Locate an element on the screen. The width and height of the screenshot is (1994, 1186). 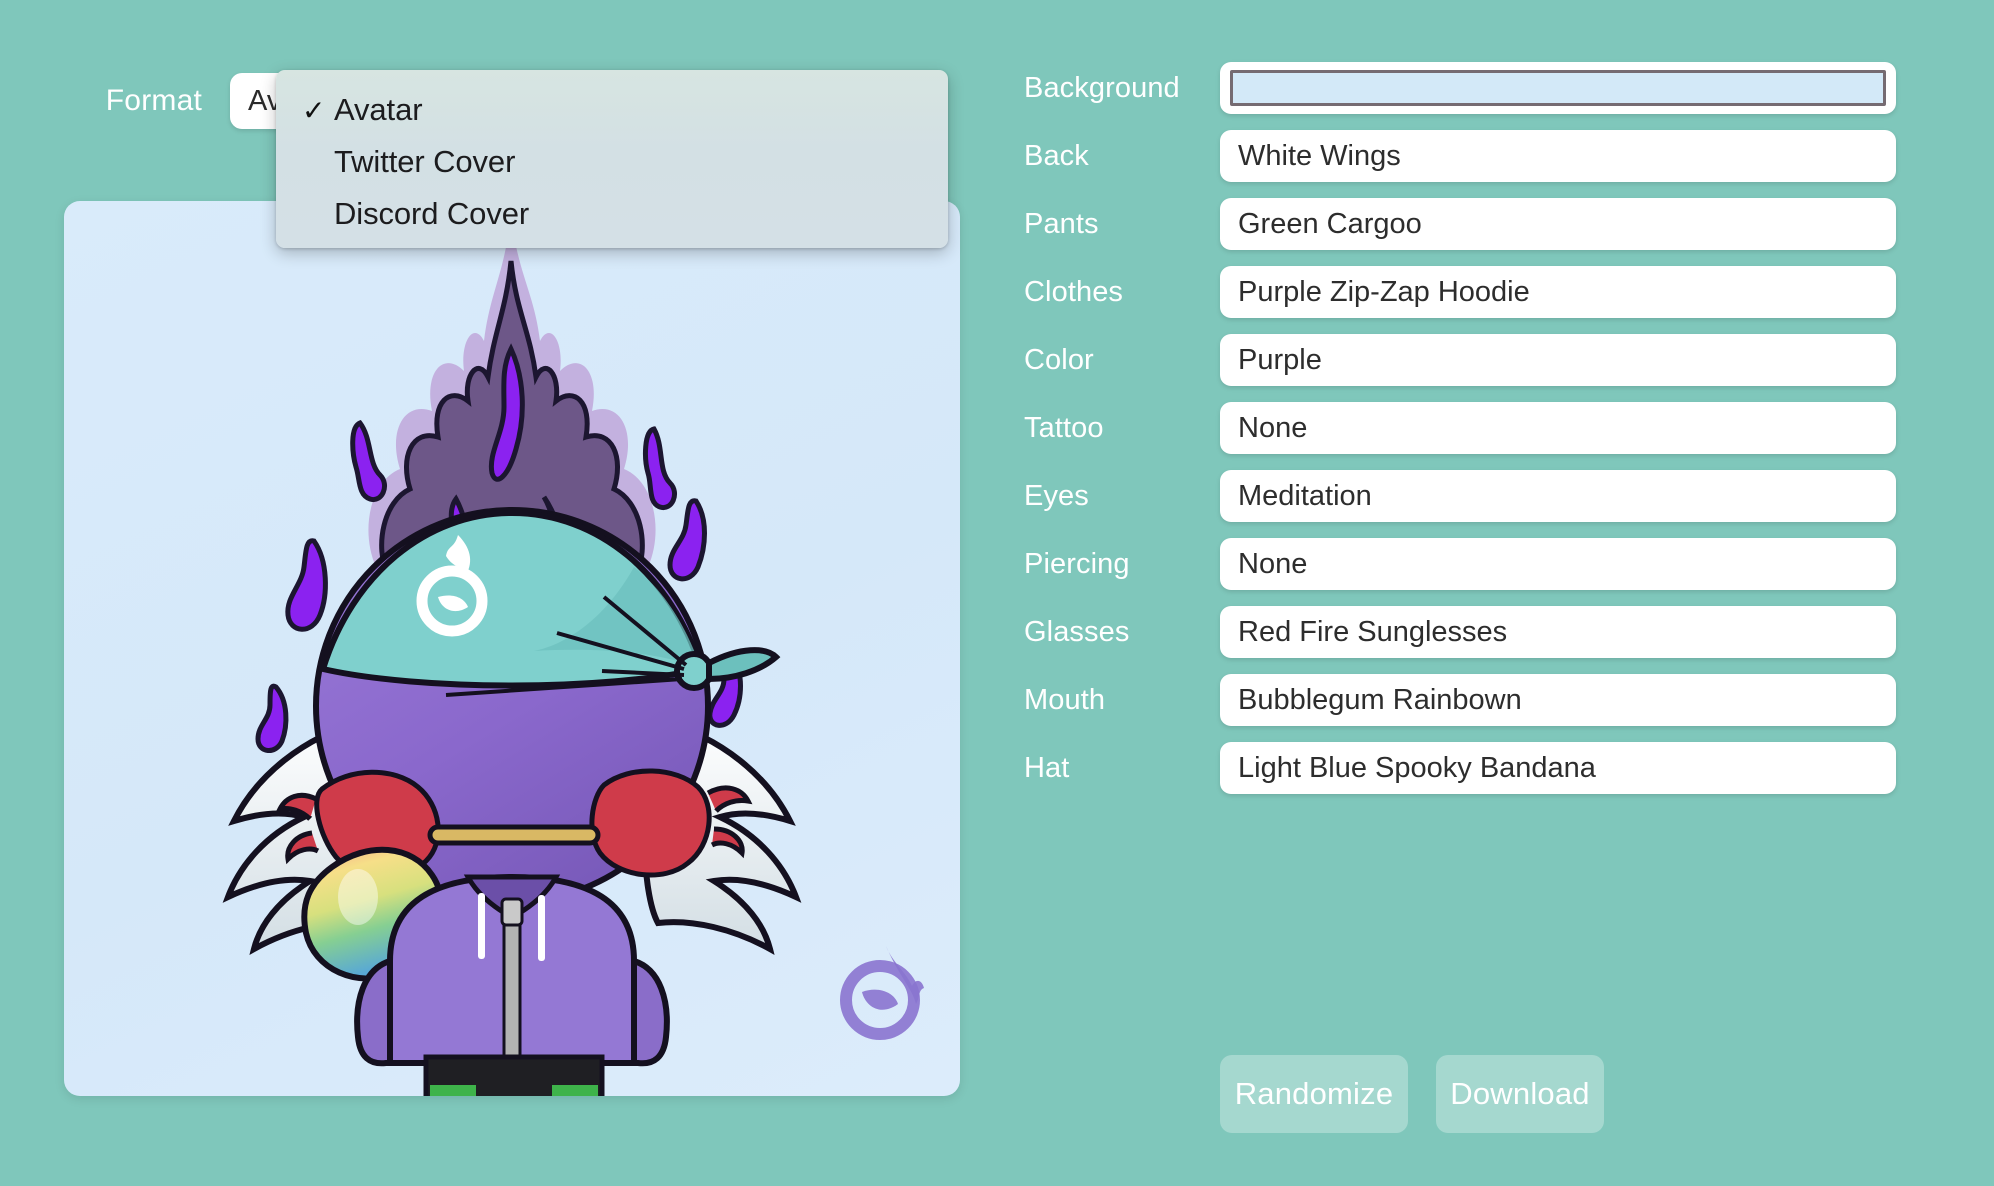
trait-row-hat: Hat Light Blue Spooky Bandana is located at coordinates (1470, 768).